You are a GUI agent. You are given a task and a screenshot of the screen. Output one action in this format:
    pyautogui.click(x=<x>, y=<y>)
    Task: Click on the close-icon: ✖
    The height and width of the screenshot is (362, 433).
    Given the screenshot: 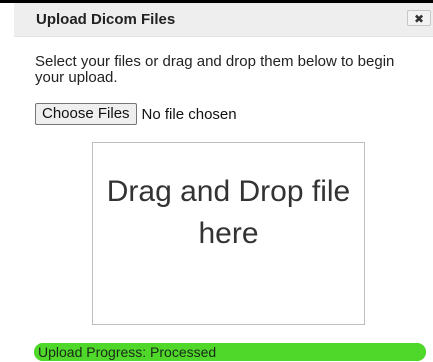 What is the action you would take?
    pyautogui.click(x=419, y=19)
    